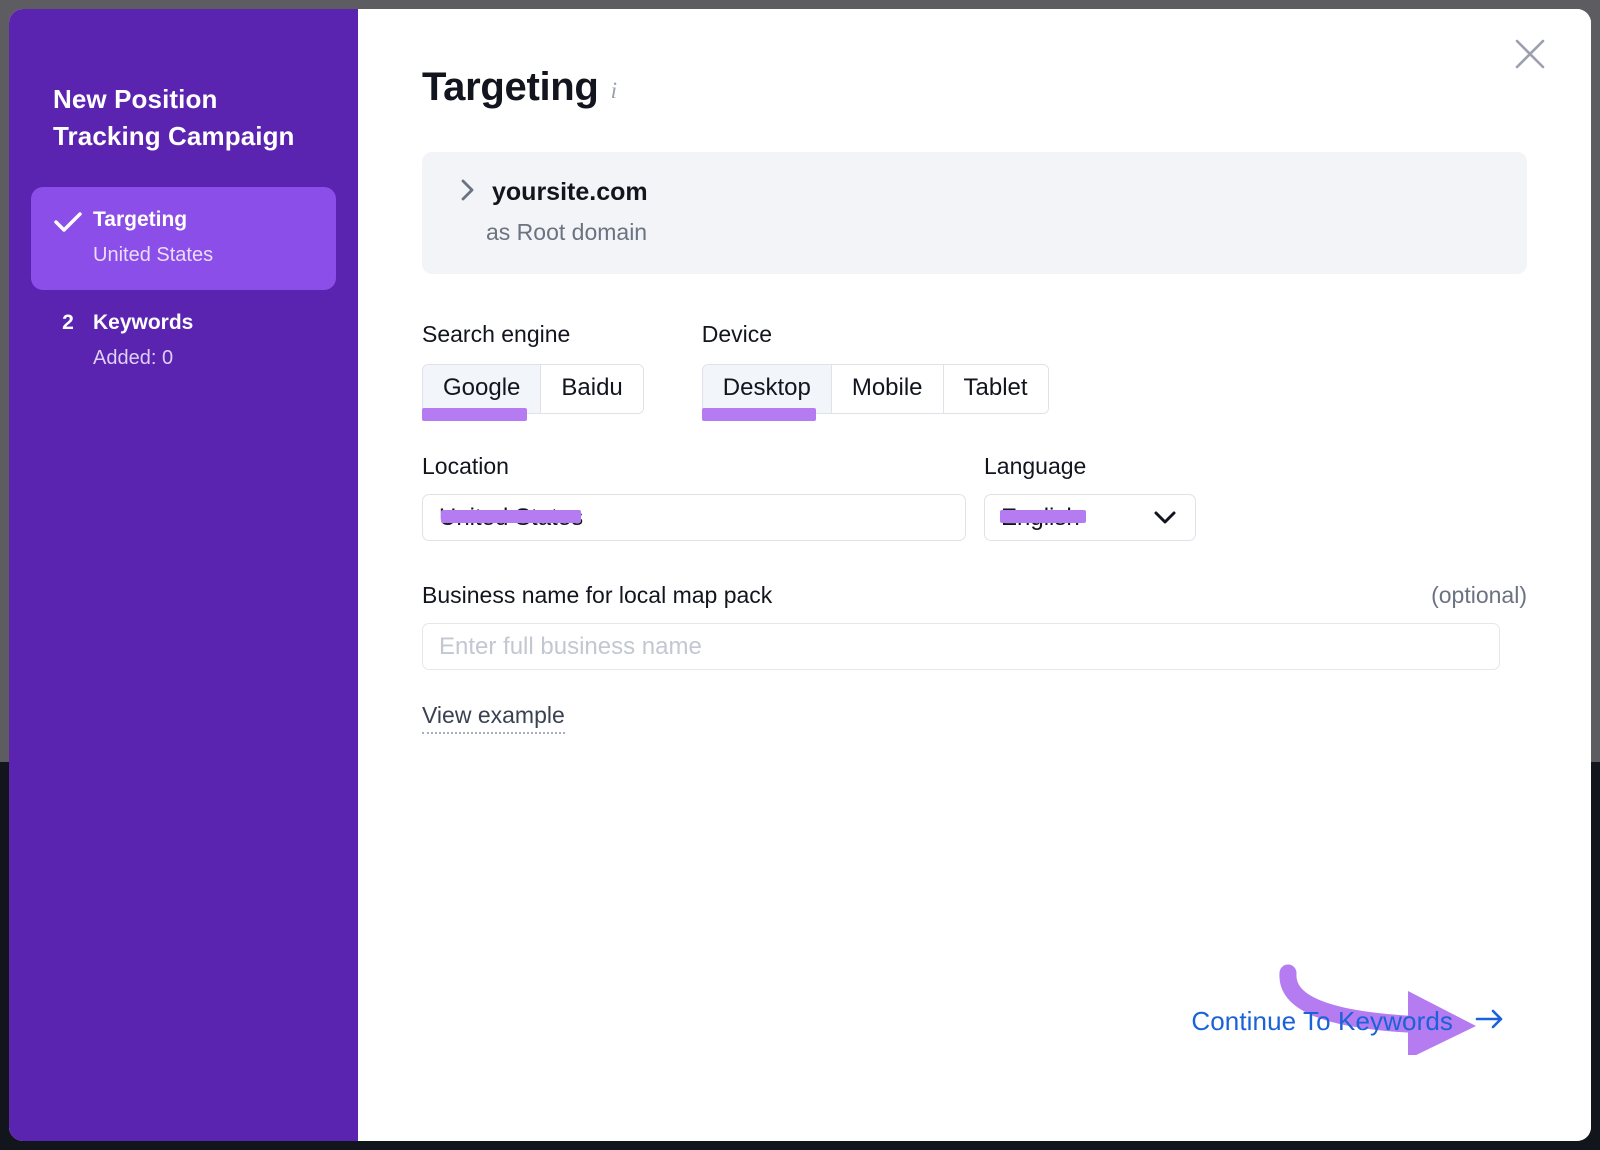 This screenshot has width=1600, height=1150. Describe the element at coordinates (493, 718) in the screenshot. I see `view-example-link: View example` at that location.